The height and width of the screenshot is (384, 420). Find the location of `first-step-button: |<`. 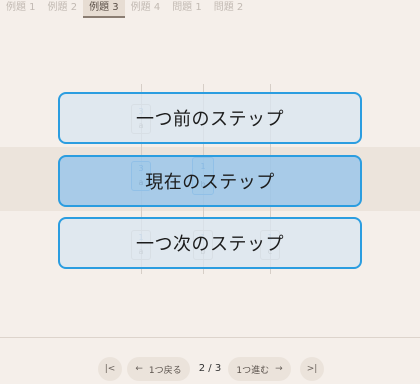

first-step-button: |< is located at coordinates (110, 369).